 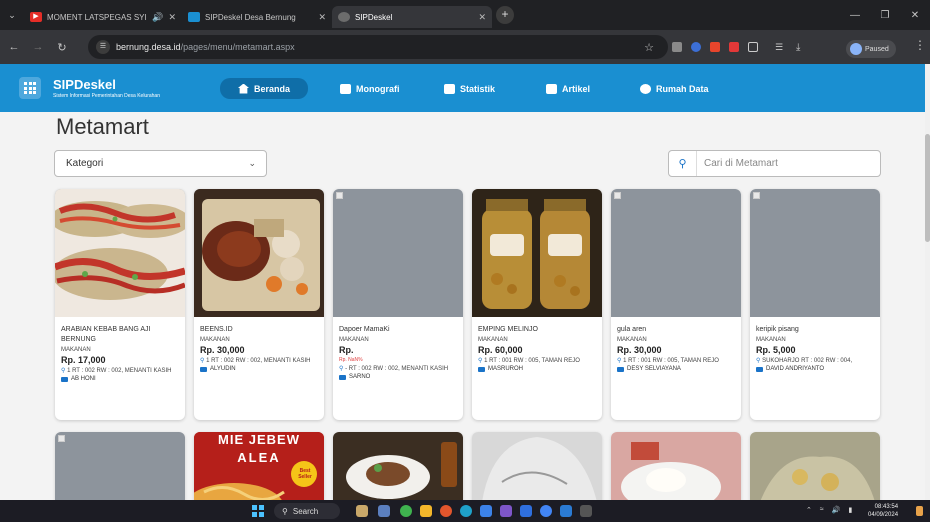 What do you see at coordinates (532, 361) in the screenshot?
I see `product-address: 1 RT : 001 RW : 005, TAMAN REJO` at bounding box center [532, 361].